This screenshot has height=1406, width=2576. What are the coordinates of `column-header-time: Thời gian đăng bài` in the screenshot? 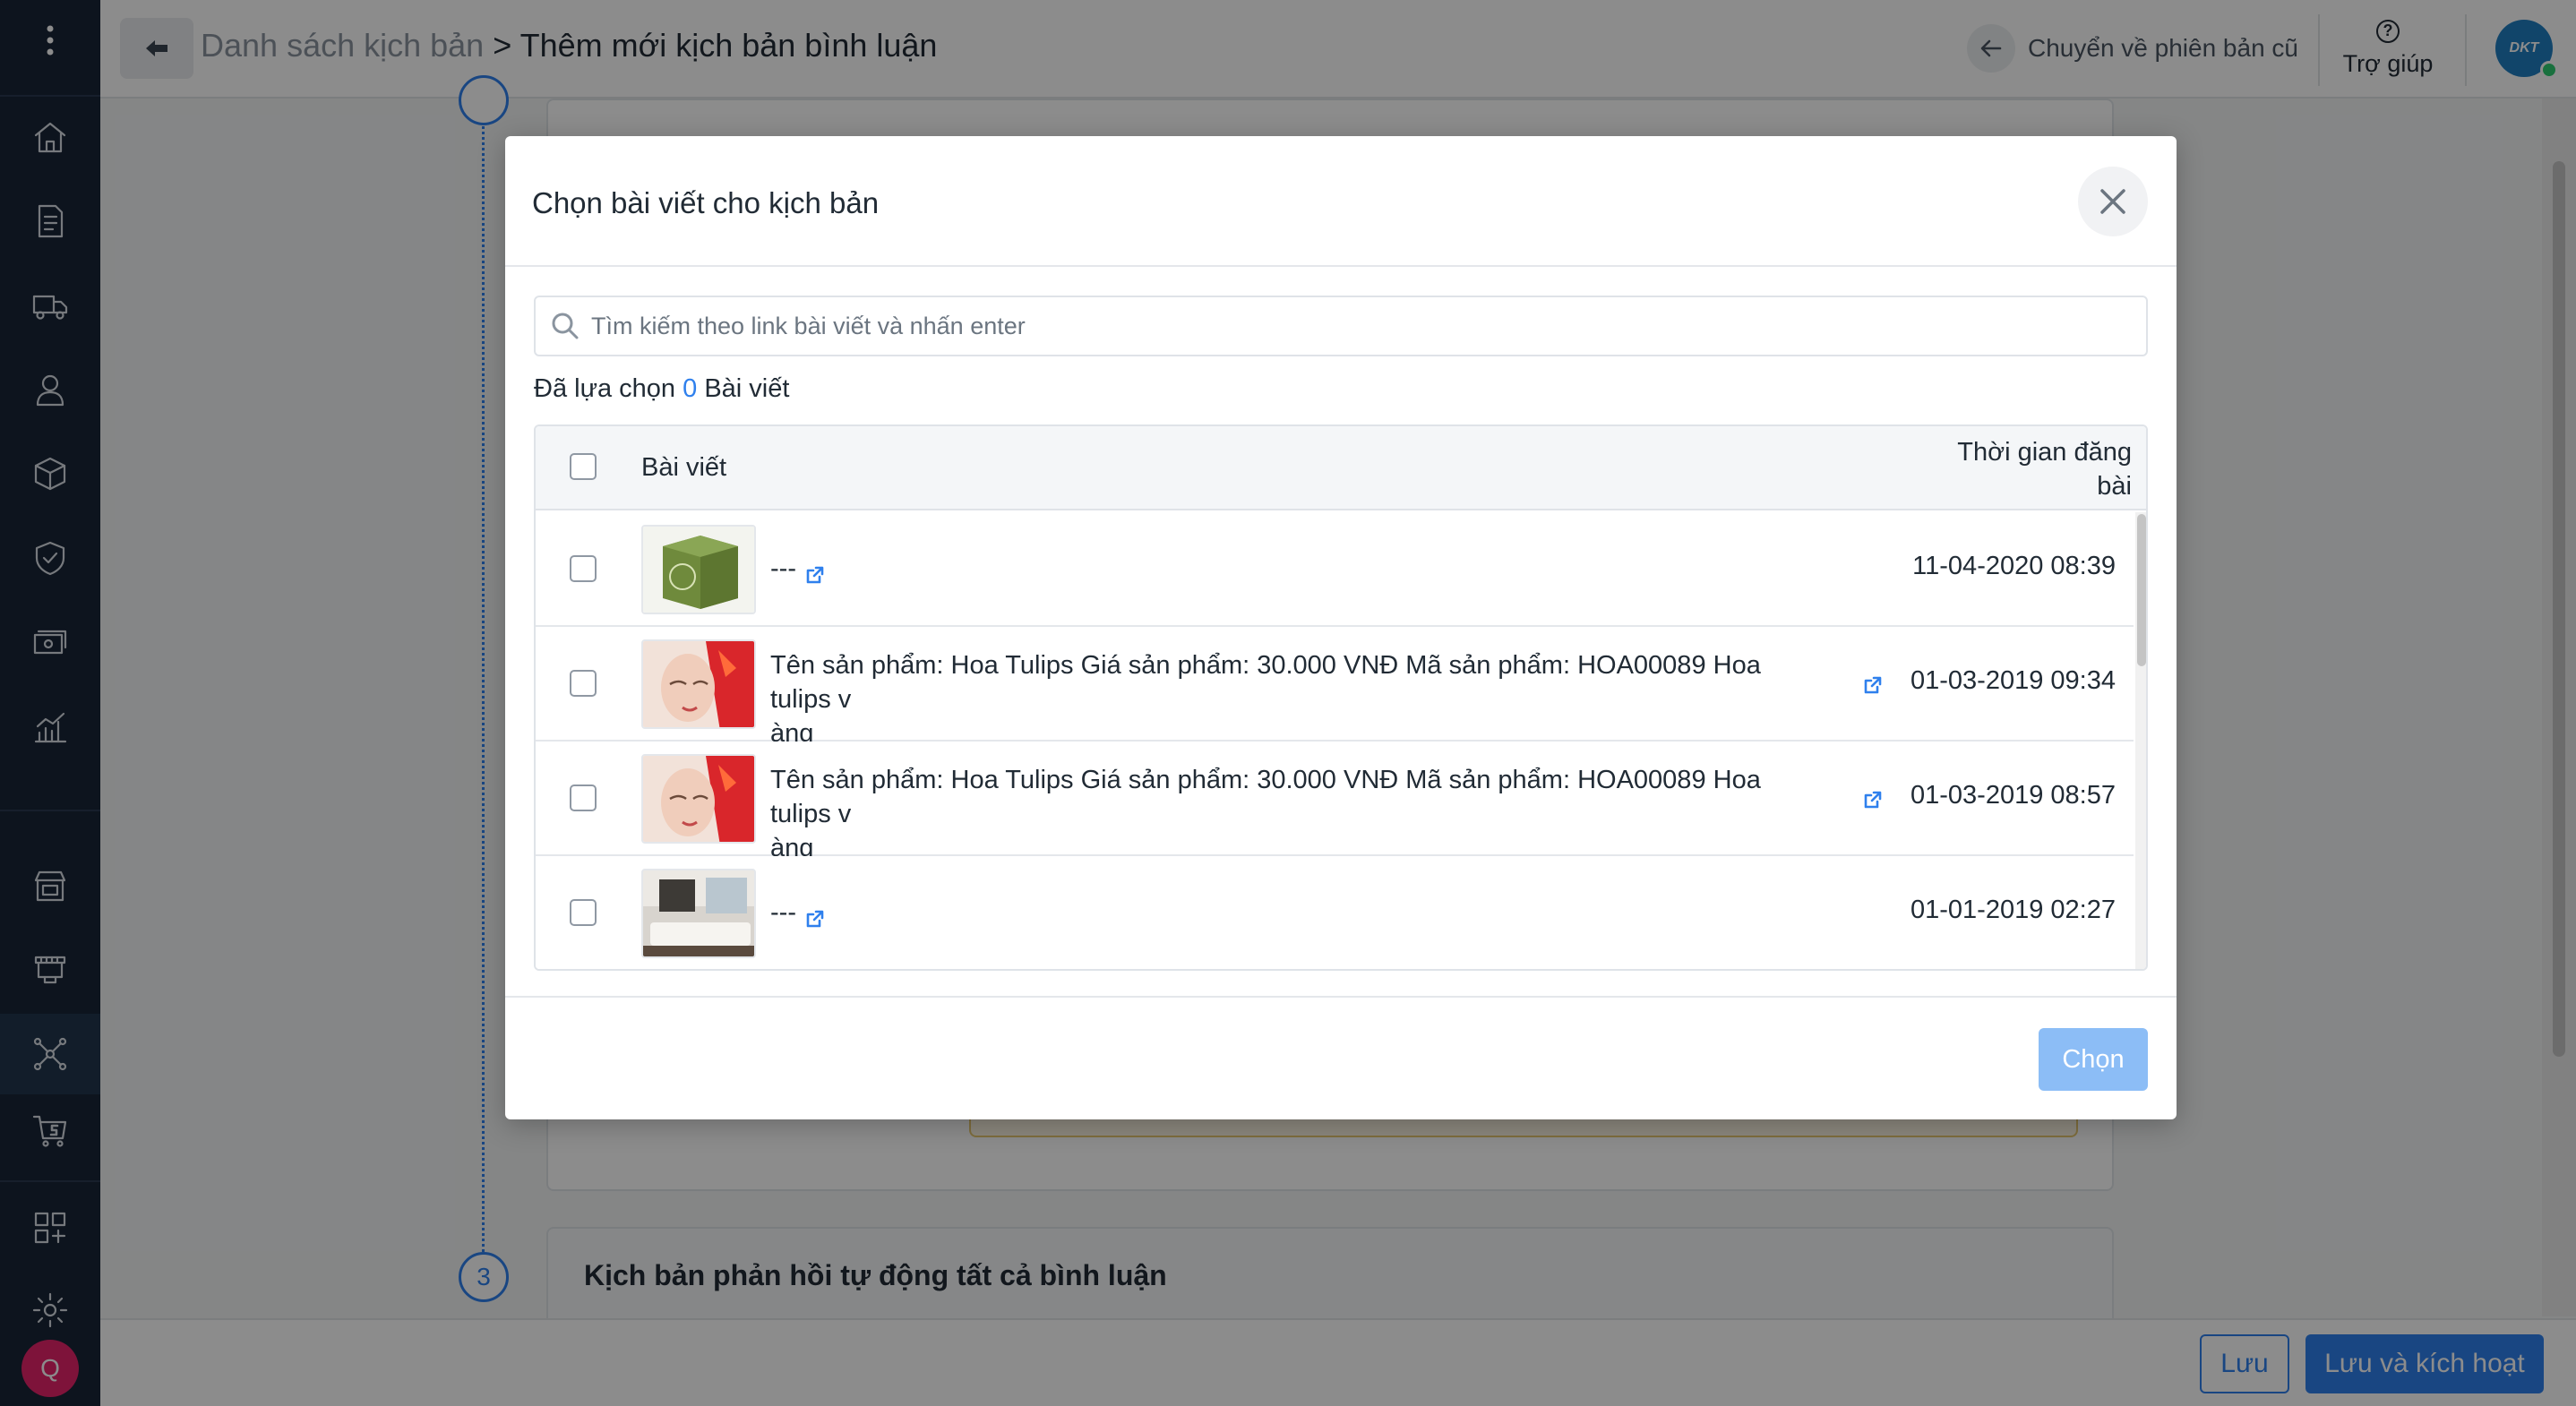 It's located at (2044, 469).